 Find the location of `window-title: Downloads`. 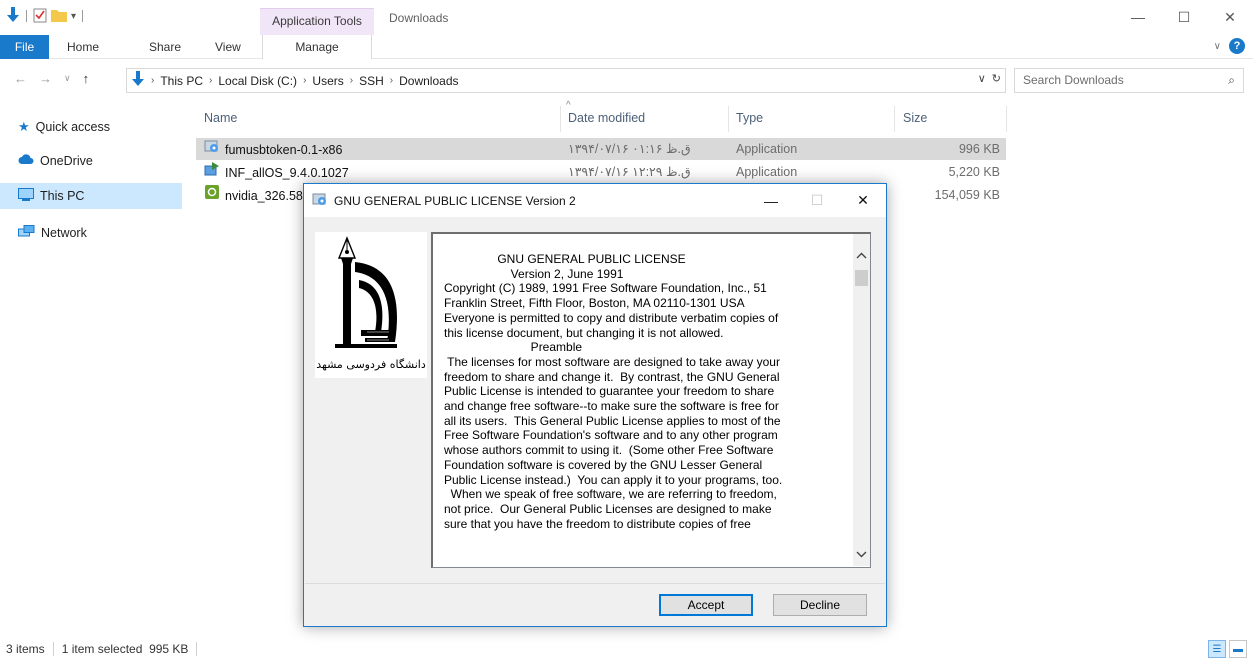

window-title: Downloads is located at coordinates (419, 18).